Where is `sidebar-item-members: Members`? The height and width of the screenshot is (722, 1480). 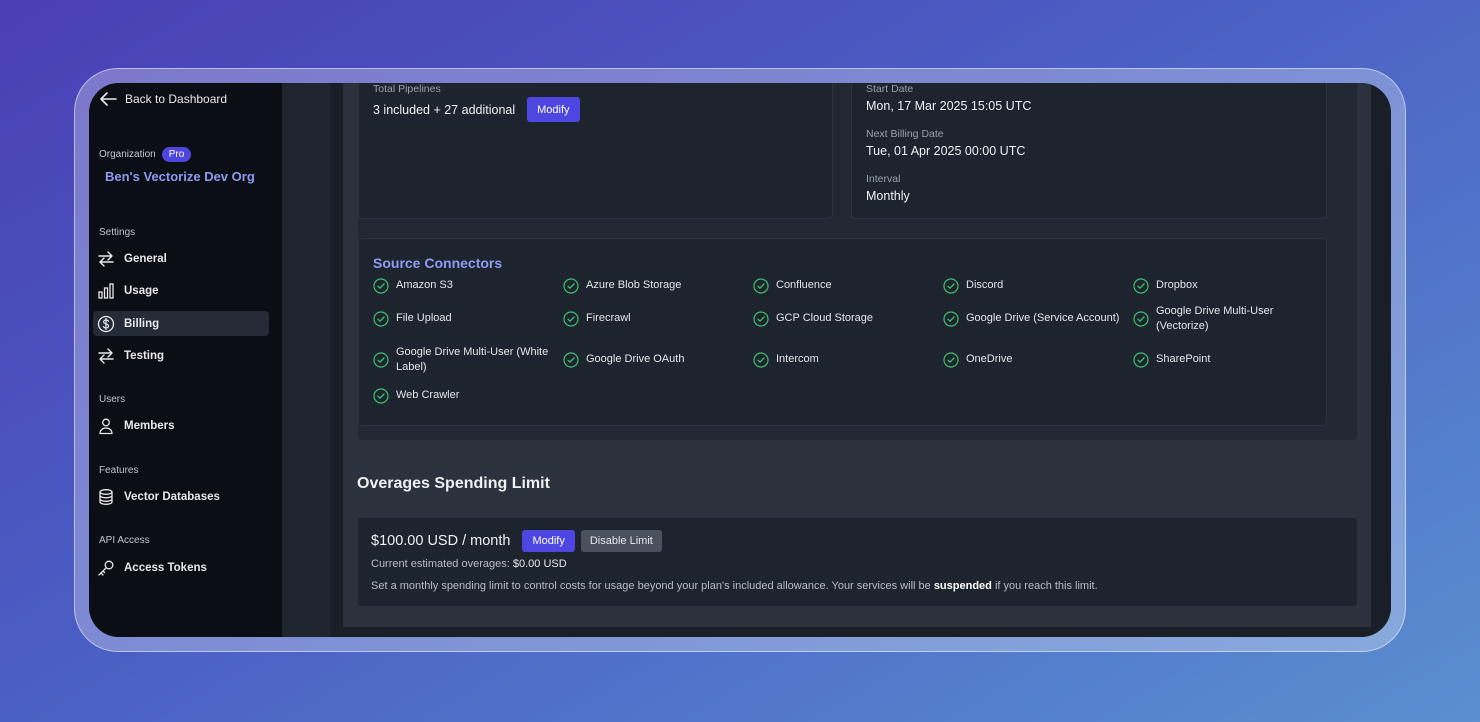
sidebar-item-members: Members is located at coordinates (181, 425).